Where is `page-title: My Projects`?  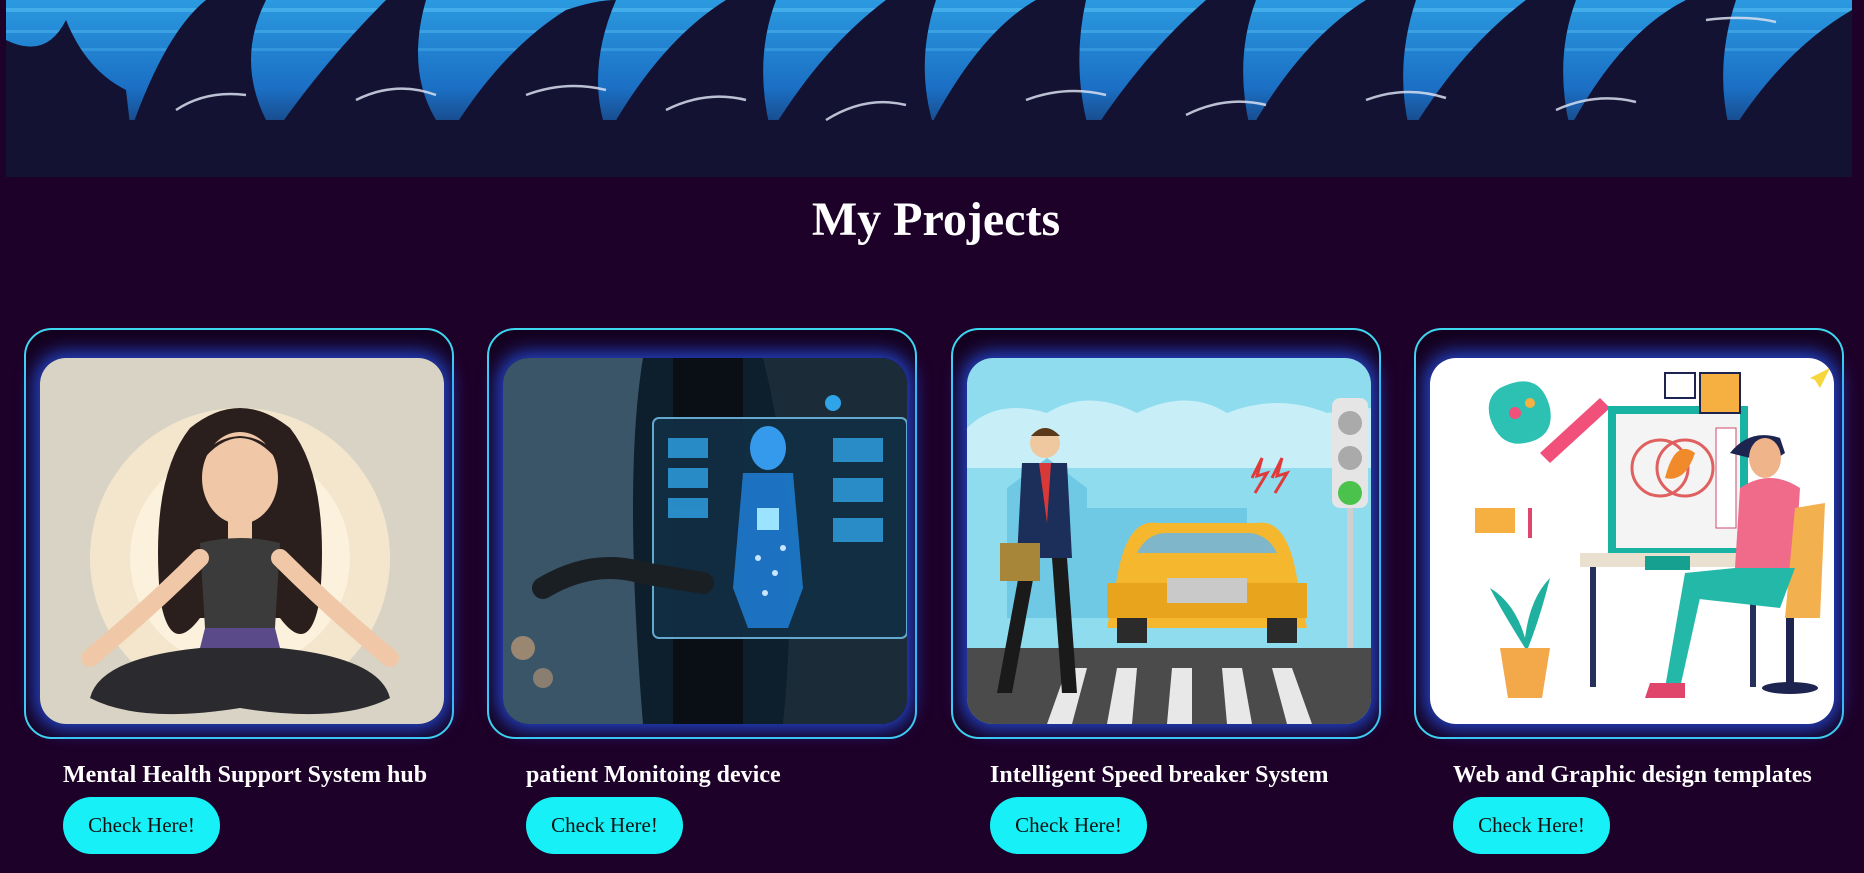 page-title: My Projects is located at coordinates (936, 219).